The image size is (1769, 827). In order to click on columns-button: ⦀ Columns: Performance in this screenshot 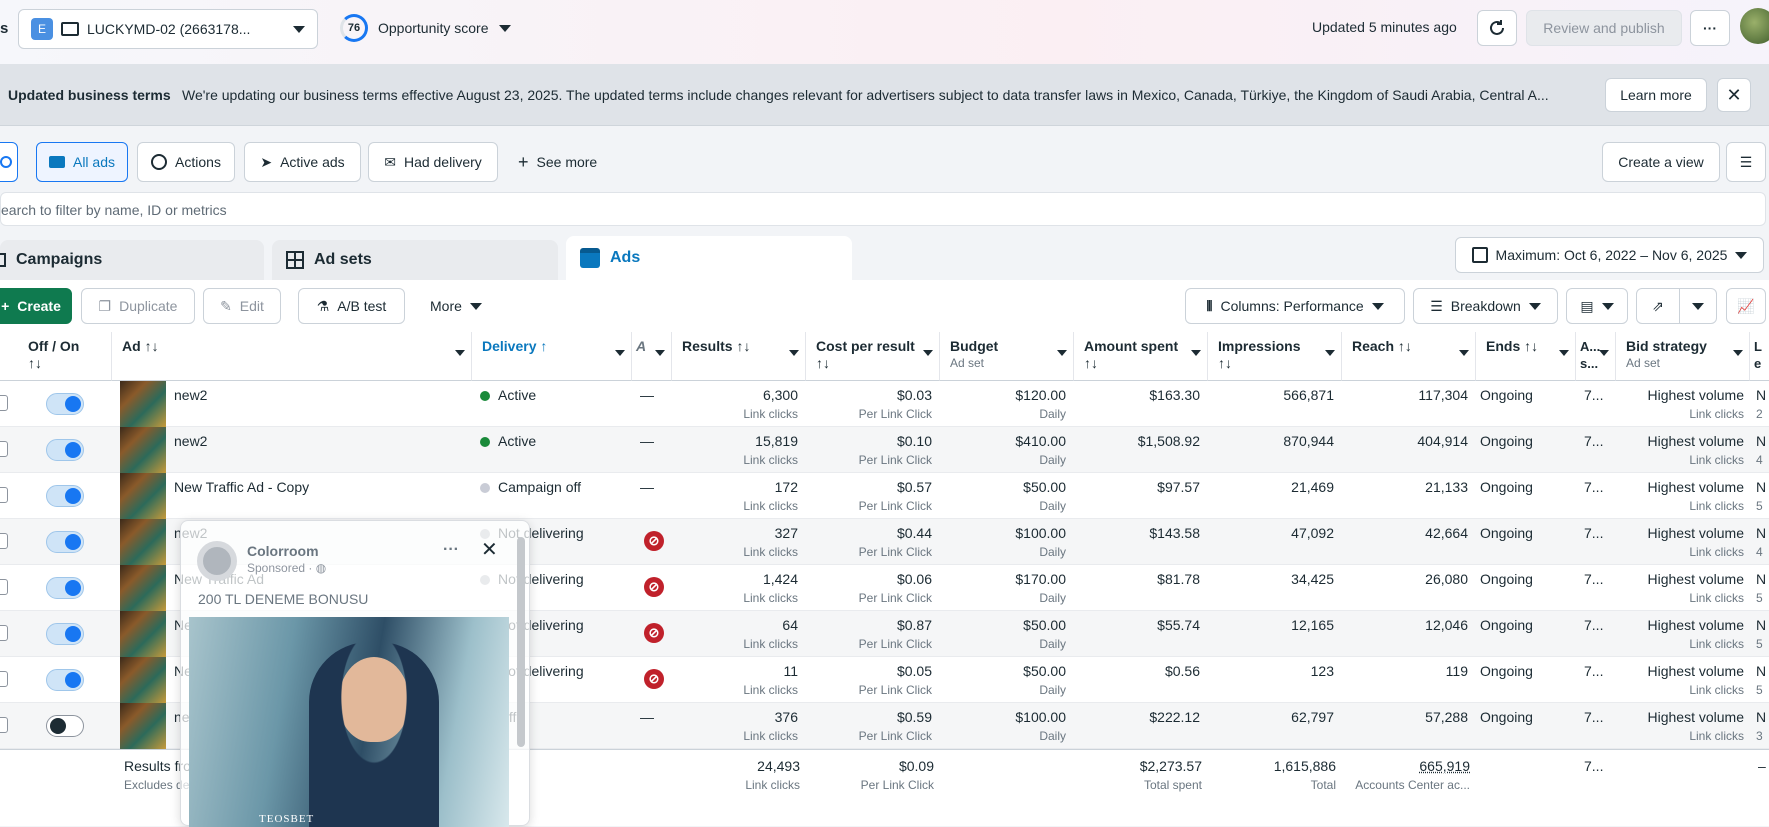, I will do `click(1295, 306)`.